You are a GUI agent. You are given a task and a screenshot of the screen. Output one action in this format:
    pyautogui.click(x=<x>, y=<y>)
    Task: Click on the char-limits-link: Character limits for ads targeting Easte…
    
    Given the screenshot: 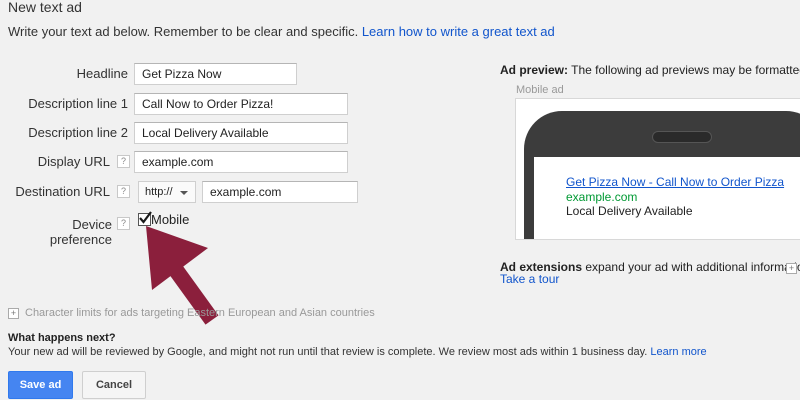 What is the action you would take?
    pyautogui.click(x=200, y=313)
    